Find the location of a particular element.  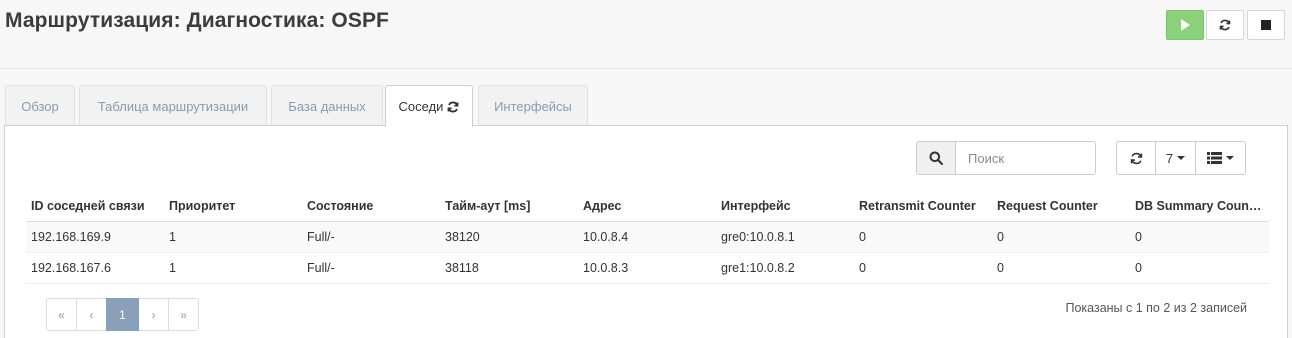

table-cell: 38120 is located at coordinates (509, 237).